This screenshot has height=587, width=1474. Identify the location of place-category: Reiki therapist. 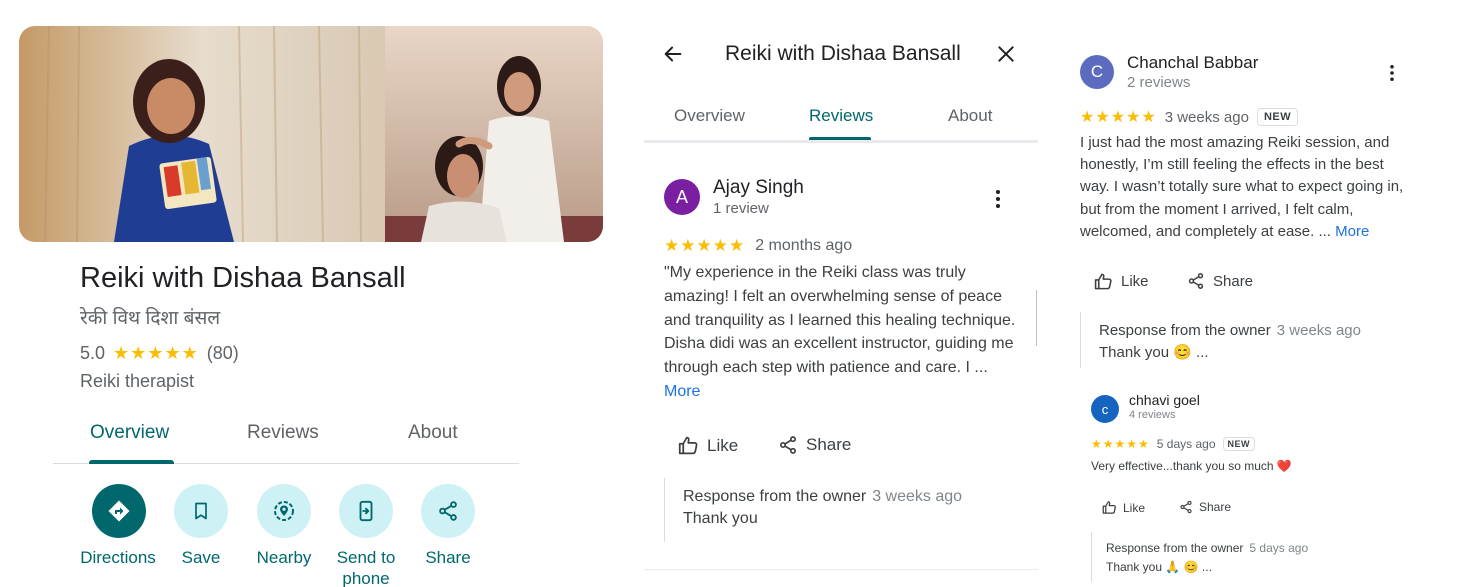
(137, 381).